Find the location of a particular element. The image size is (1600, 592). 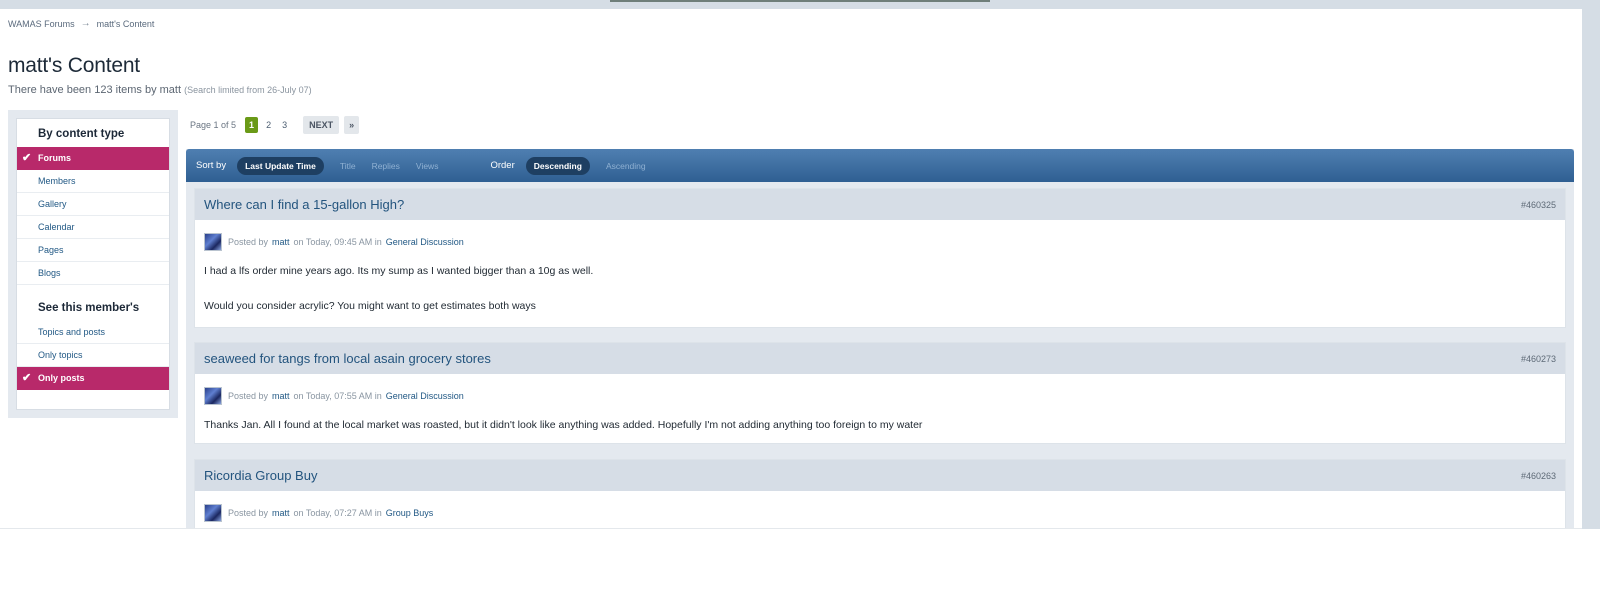

breadcrumb-current: matt's Content is located at coordinates (126, 24).